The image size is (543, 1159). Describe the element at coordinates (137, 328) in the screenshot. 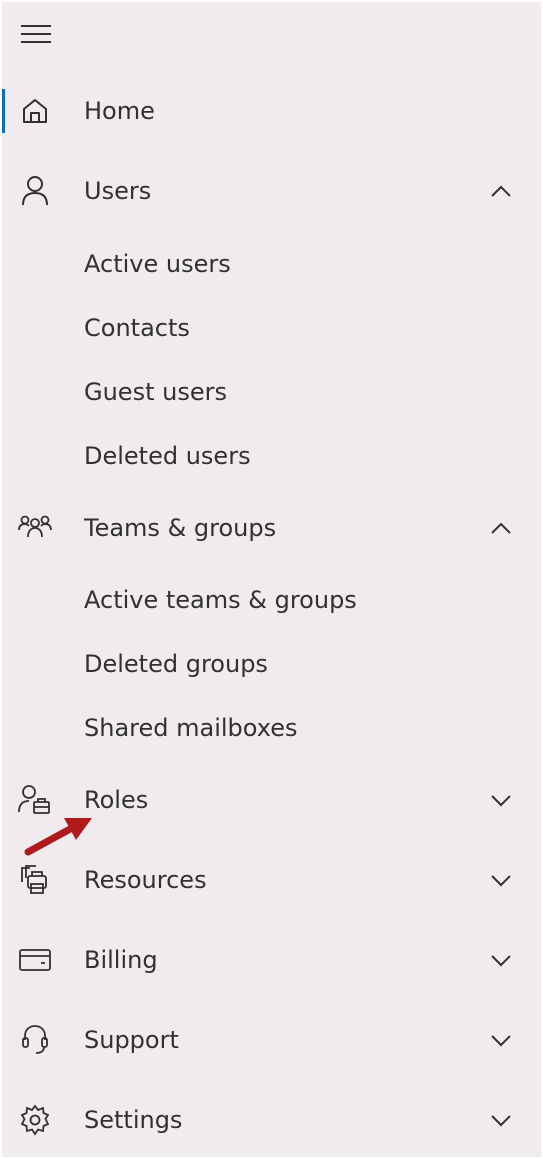

I see `nav-subitem-contacts: Contacts` at that location.